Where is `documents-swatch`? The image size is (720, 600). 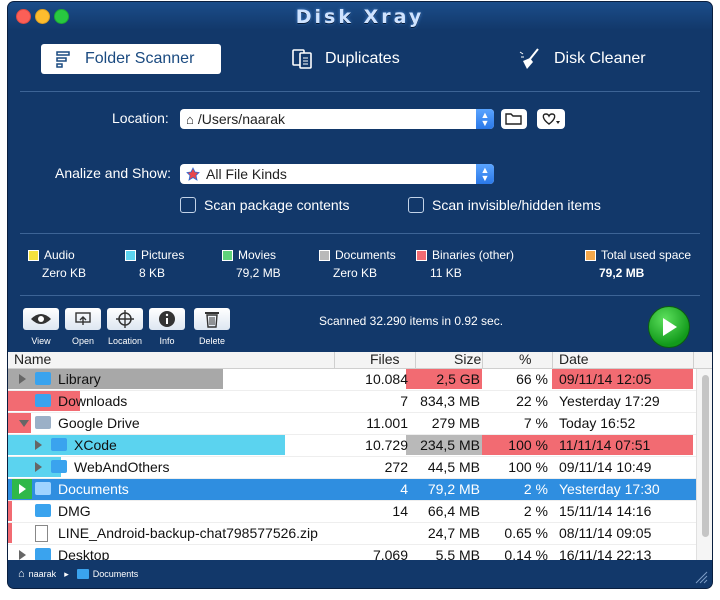 documents-swatch is located at coordinates (324, 255).